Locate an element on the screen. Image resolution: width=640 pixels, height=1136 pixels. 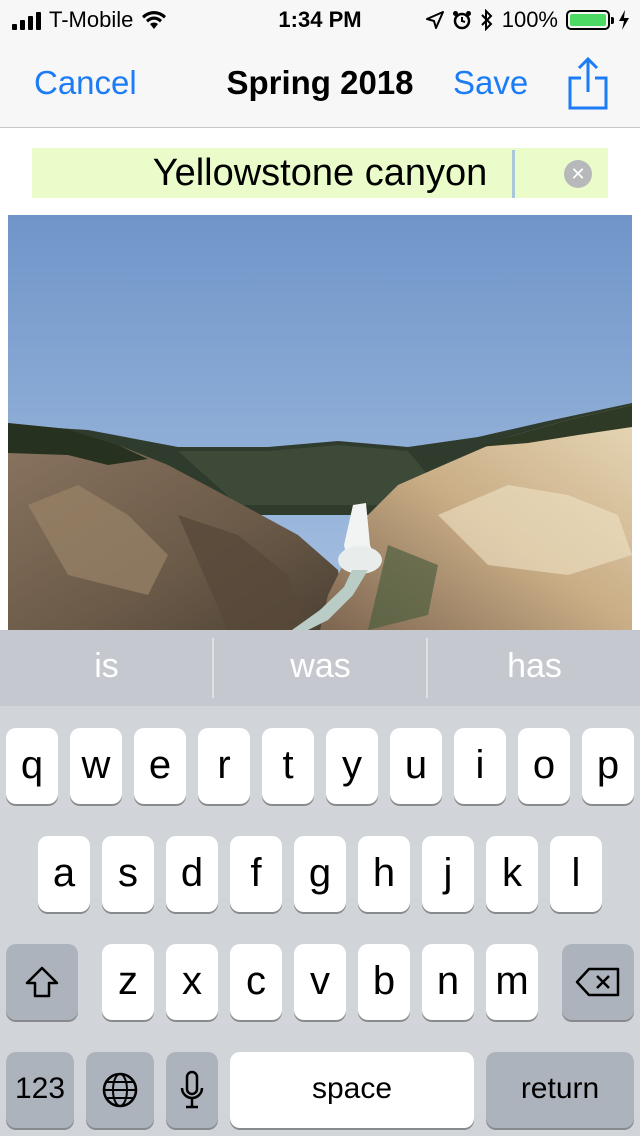
key-w: w is located at coordinates (96, 766).